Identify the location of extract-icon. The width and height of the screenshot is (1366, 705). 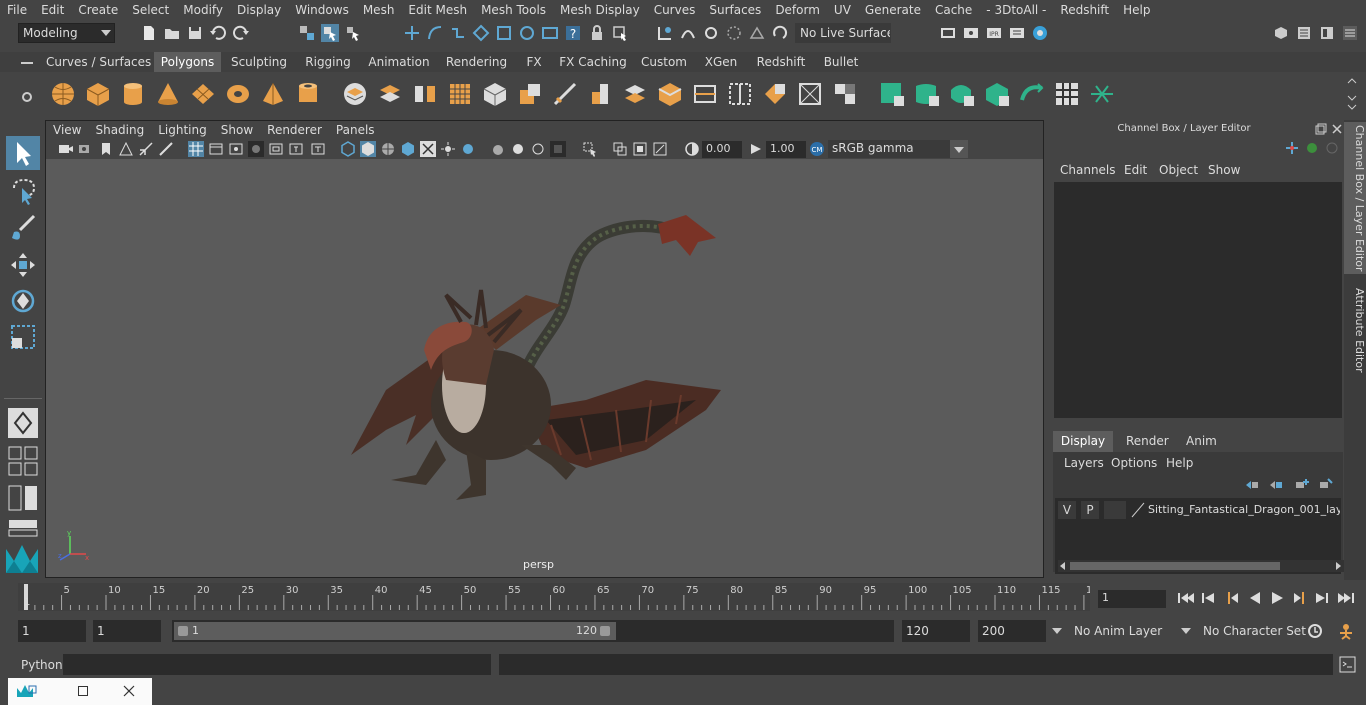
(425, 94).